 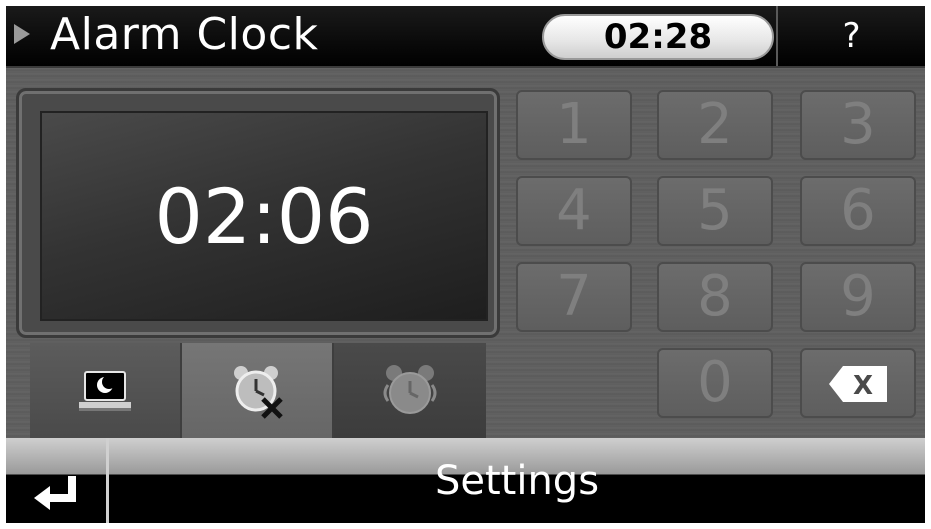 I want to click on settings-button: Settings, so click(x=517, y=480).